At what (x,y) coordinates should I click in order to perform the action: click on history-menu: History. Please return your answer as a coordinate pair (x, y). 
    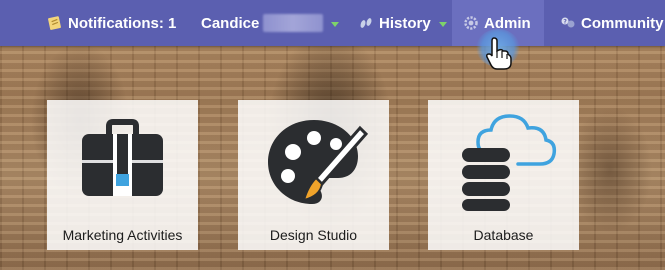
    Looking at the image, I should click on (402, 23).